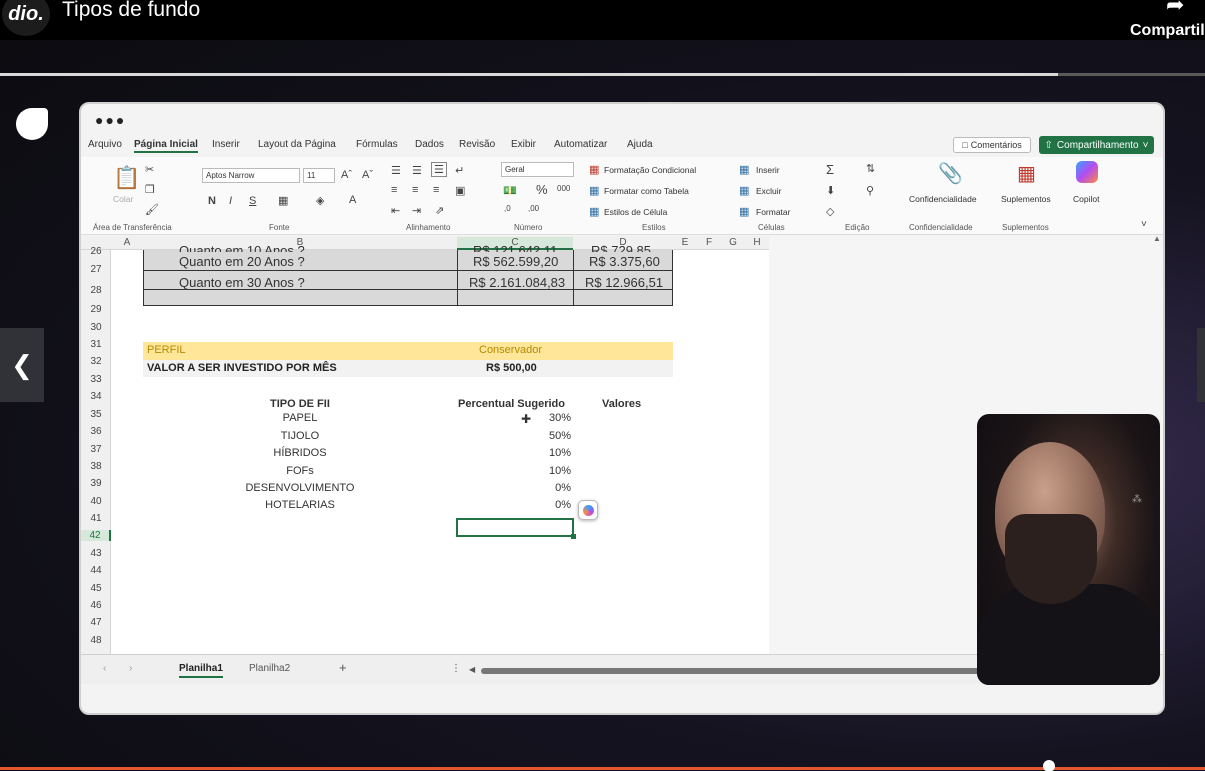 The height and width of the screenshot is (771, 1205). Describe the element at coordinates (472, 669) in the screenshot. I see `hscroll-left-icon: ◀` at that location.